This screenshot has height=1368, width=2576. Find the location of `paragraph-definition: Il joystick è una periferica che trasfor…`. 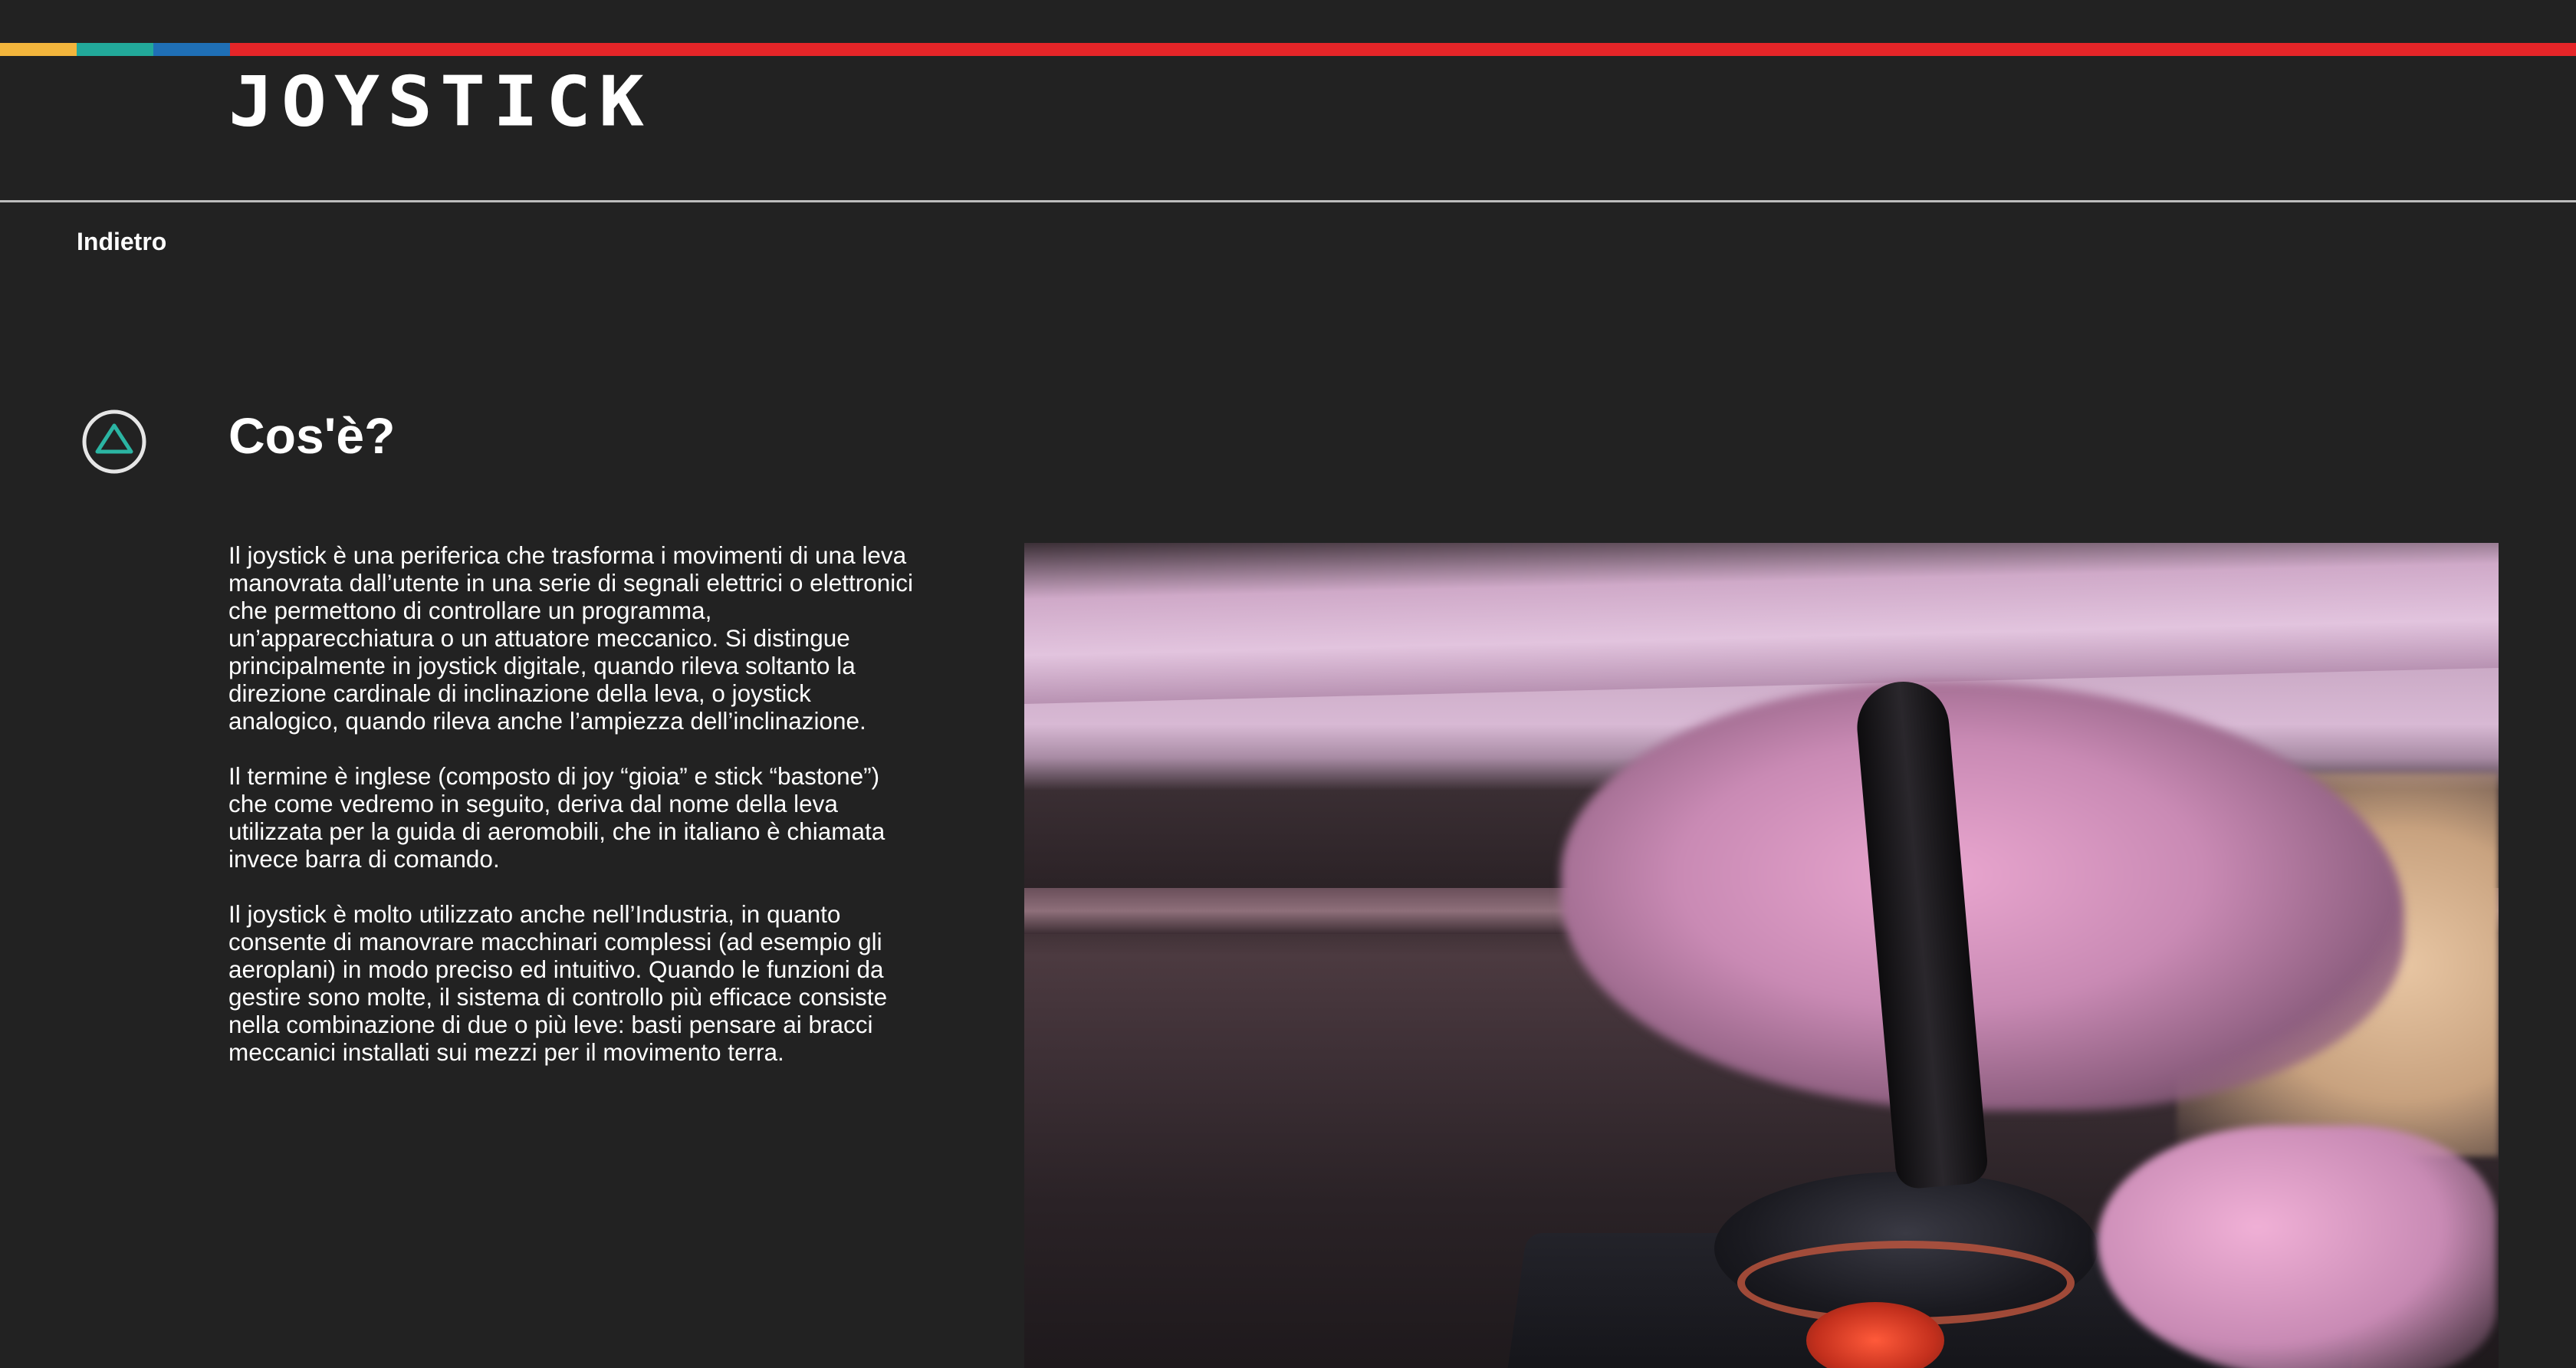

paragraph-definition: Il joystick è una periferica che trasfor… is located at coordinates (571, 638).